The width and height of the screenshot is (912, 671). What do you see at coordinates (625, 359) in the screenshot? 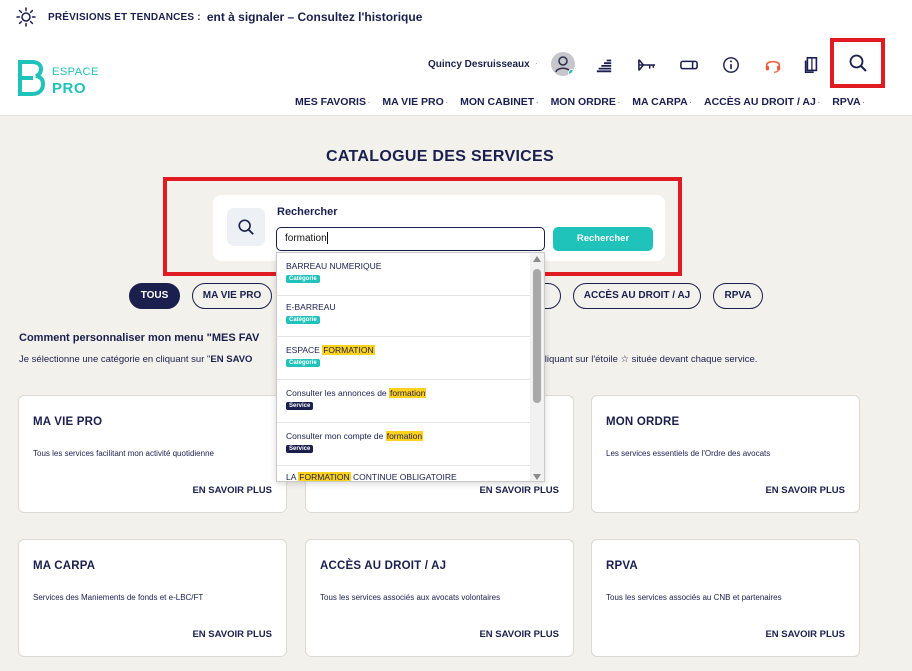
I see `star-icon: ☆` at bounding box center [625, 359].